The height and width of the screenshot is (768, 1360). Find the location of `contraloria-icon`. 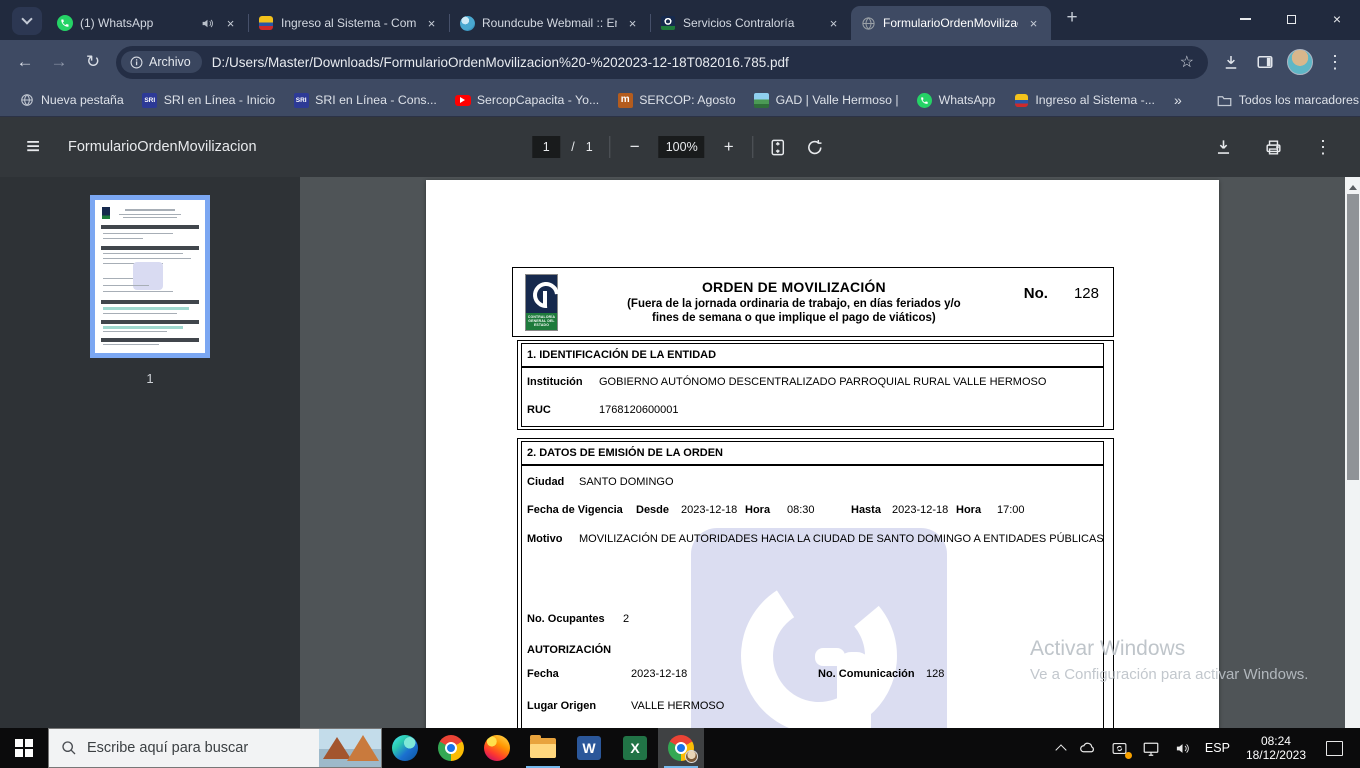

contraloria-icon is located at coordinates (668, 23).